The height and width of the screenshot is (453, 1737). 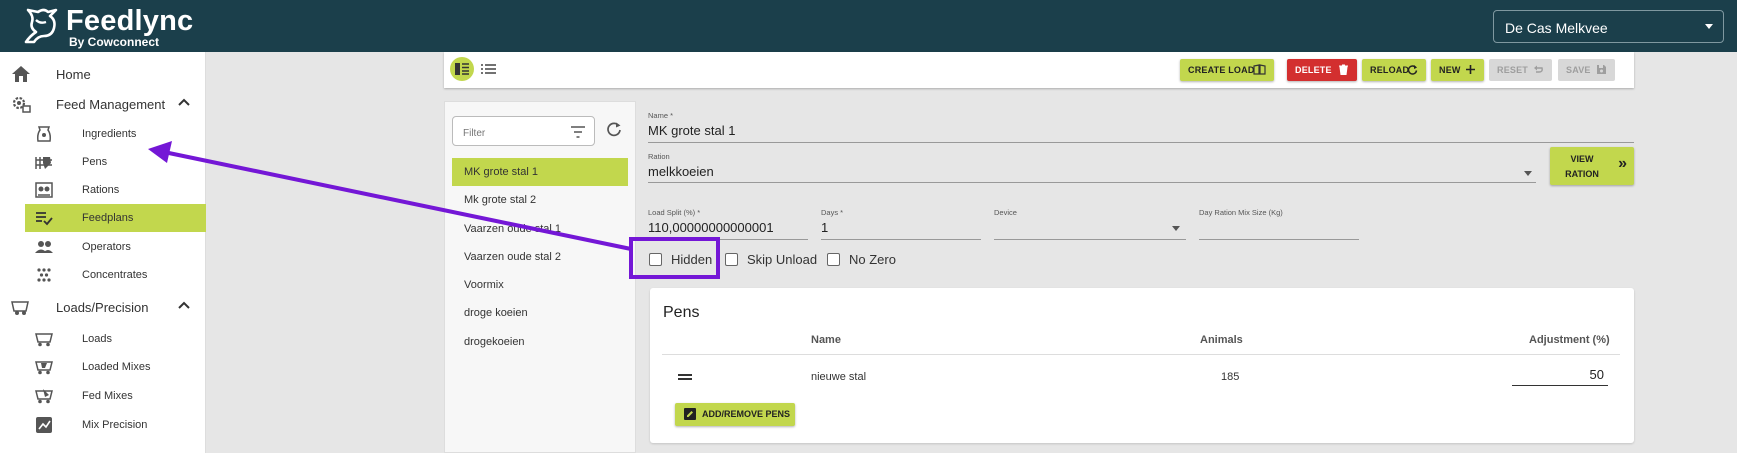 What do you see at coordinates (103, 74) in the screenshot?
I see `sidebar-item-home: Home` at bounding box center [103, 74].